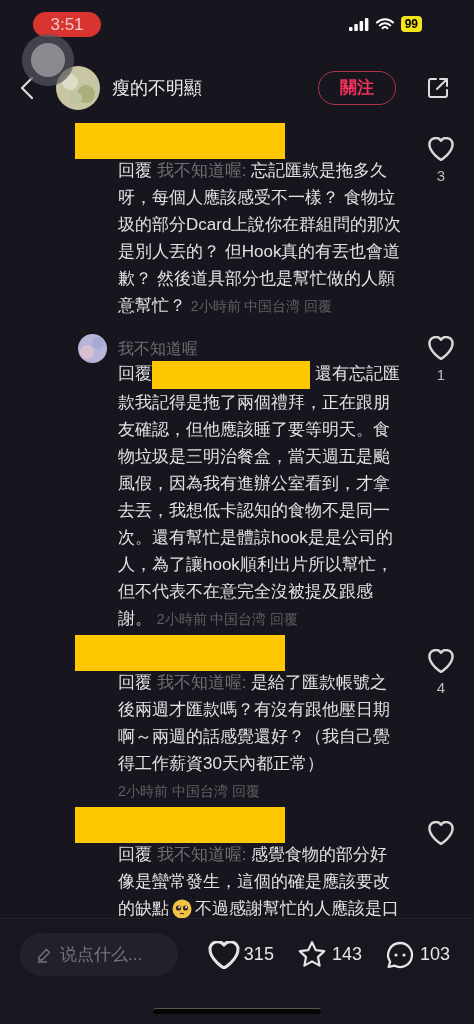 Image resolution: width=474 pixels, height=1024 pixels. Describe the element at coordinates (259, 880) in the screenshot. I see `comment-text: 回覆 我不知道喔: 感覺食物的部分好像是蠻常發生，這個的確是應該要改的缺點 不過感謝幫忙的人應該是口` at that location.